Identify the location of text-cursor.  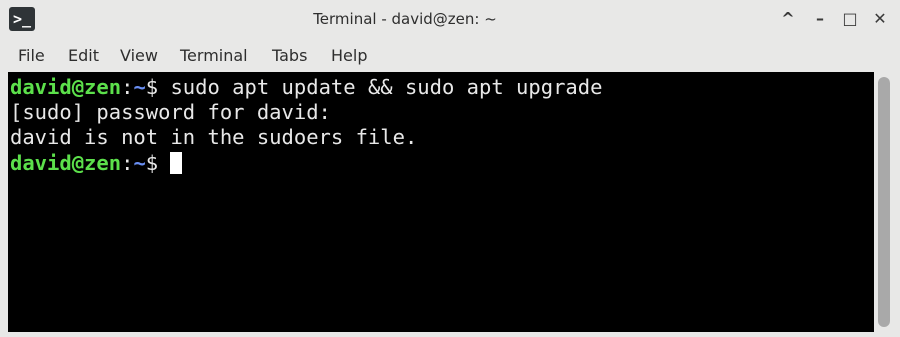
(176, 163).